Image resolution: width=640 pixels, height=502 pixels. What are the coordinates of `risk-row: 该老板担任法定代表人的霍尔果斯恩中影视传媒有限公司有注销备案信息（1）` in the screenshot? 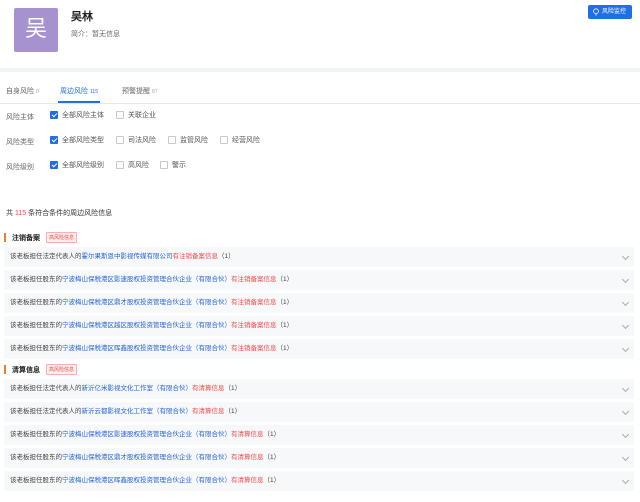 It's located at (319, 257).